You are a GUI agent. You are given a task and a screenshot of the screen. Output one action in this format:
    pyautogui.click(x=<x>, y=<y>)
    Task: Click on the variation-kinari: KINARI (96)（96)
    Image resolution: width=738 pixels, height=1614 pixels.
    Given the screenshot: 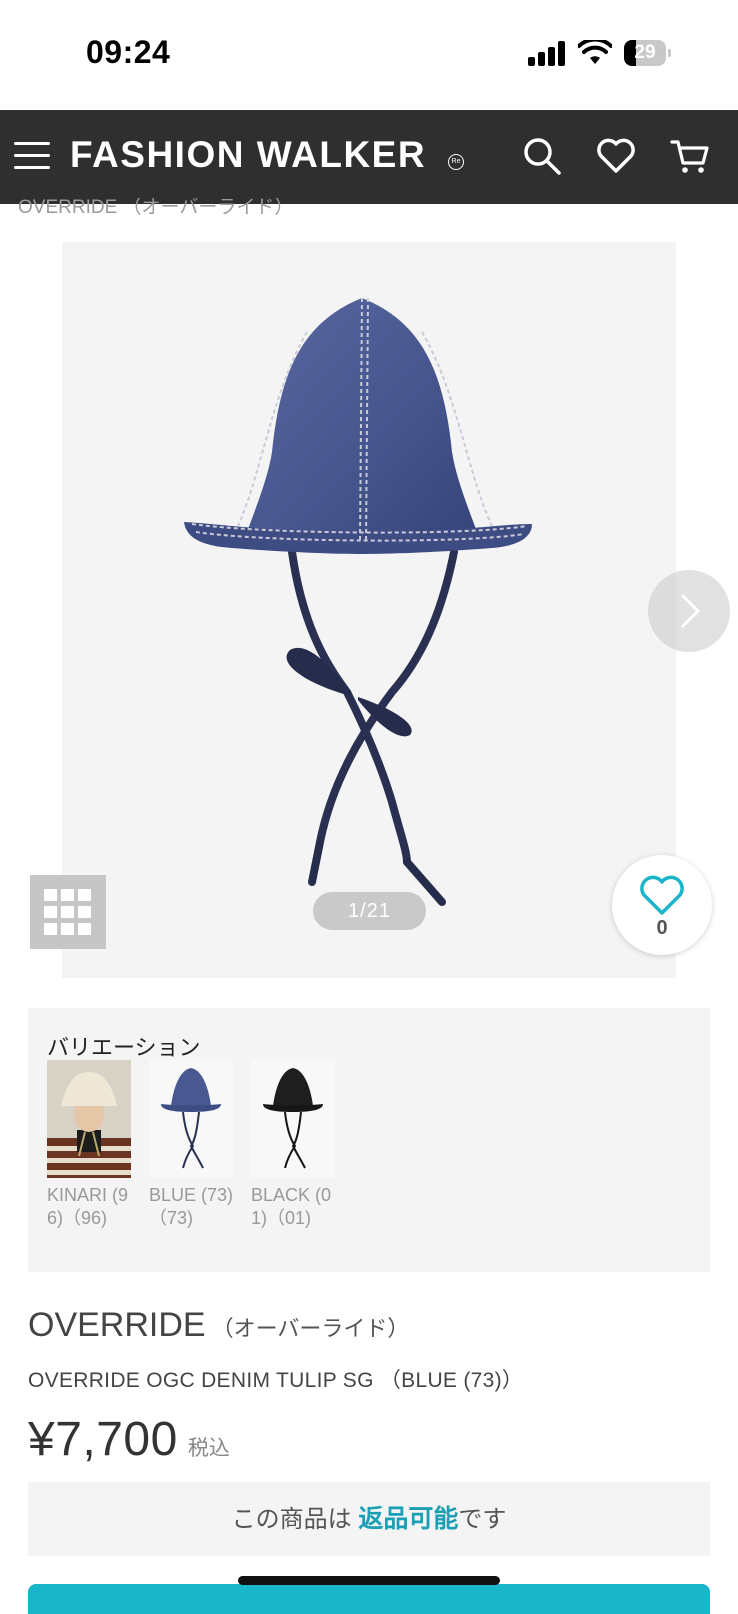 What is the action you would take?
    pyautogui.click(x=90, y=1145)
    